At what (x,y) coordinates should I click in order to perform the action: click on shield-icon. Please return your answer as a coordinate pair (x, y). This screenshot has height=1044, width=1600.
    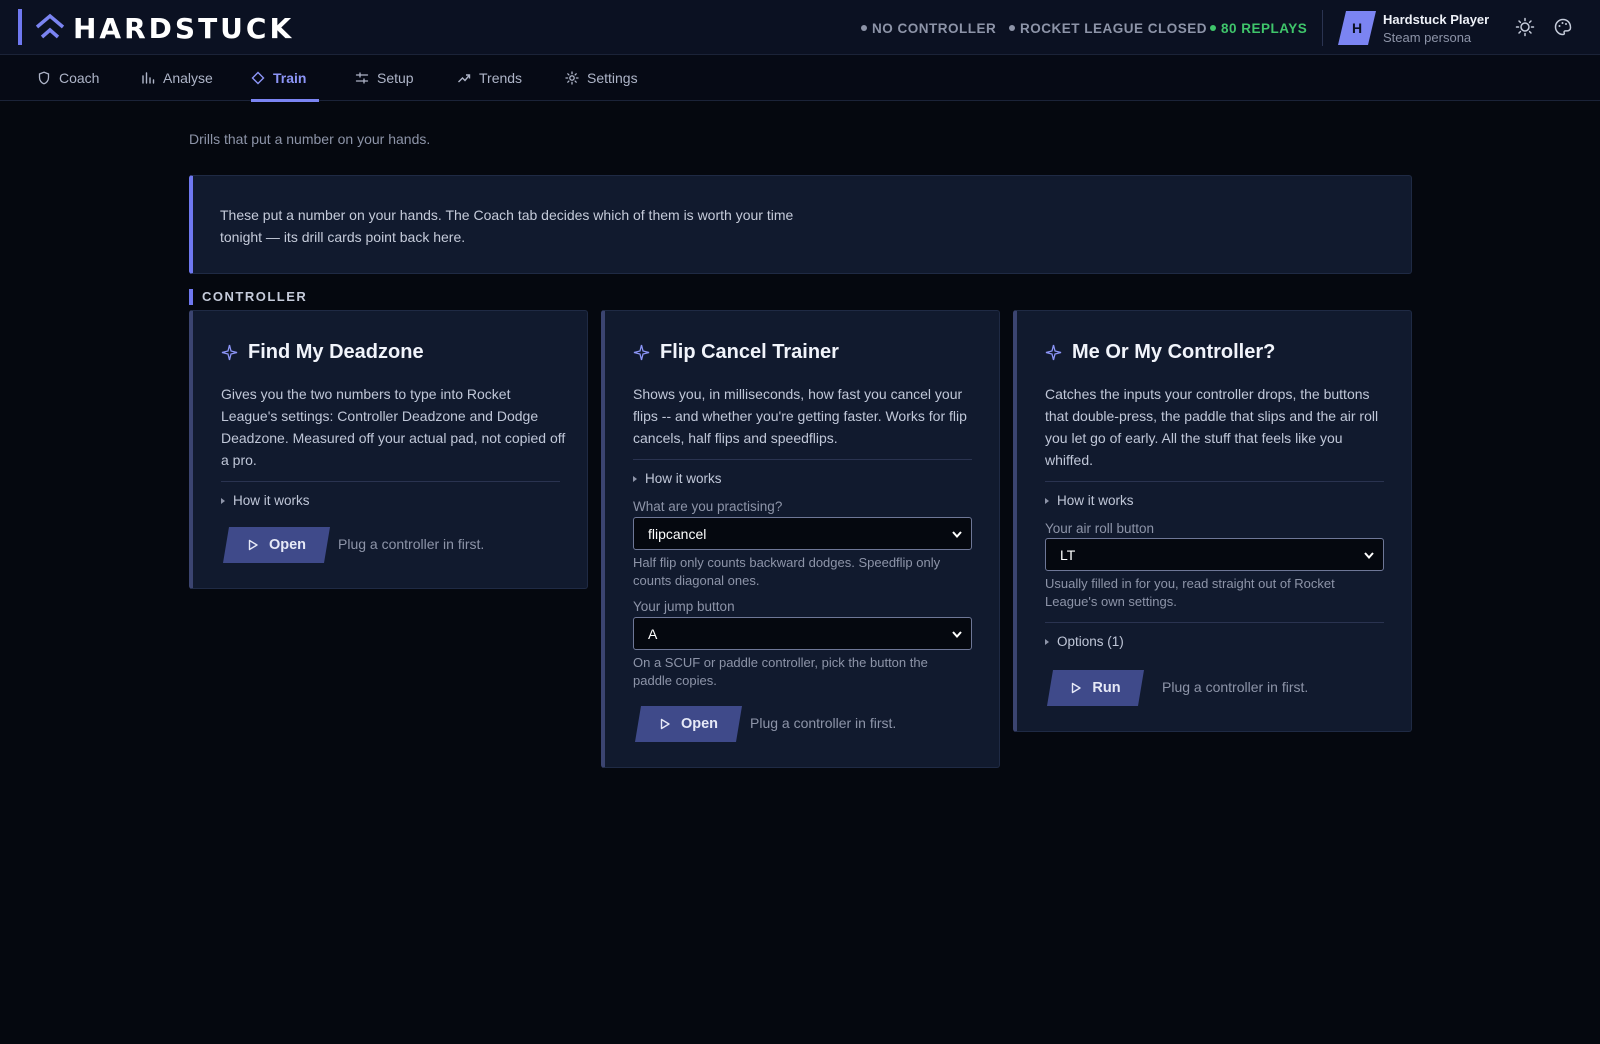
    Looking at the image, I should click on (44, 78).